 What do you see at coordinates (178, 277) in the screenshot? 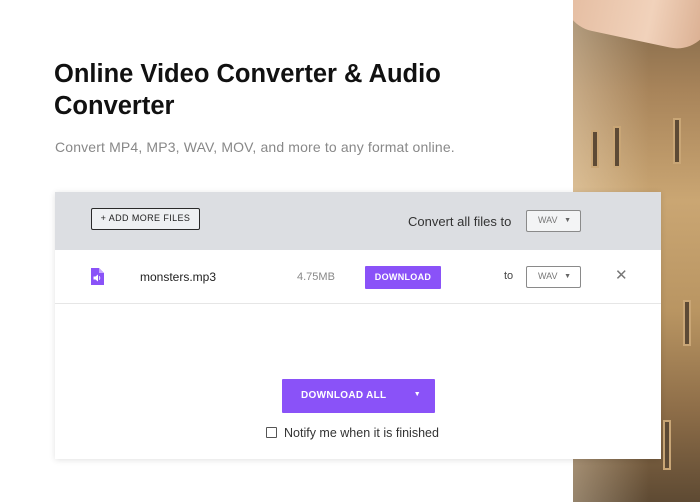
I see `file-name: monsters.mp3` at bounding box center [178, 277].